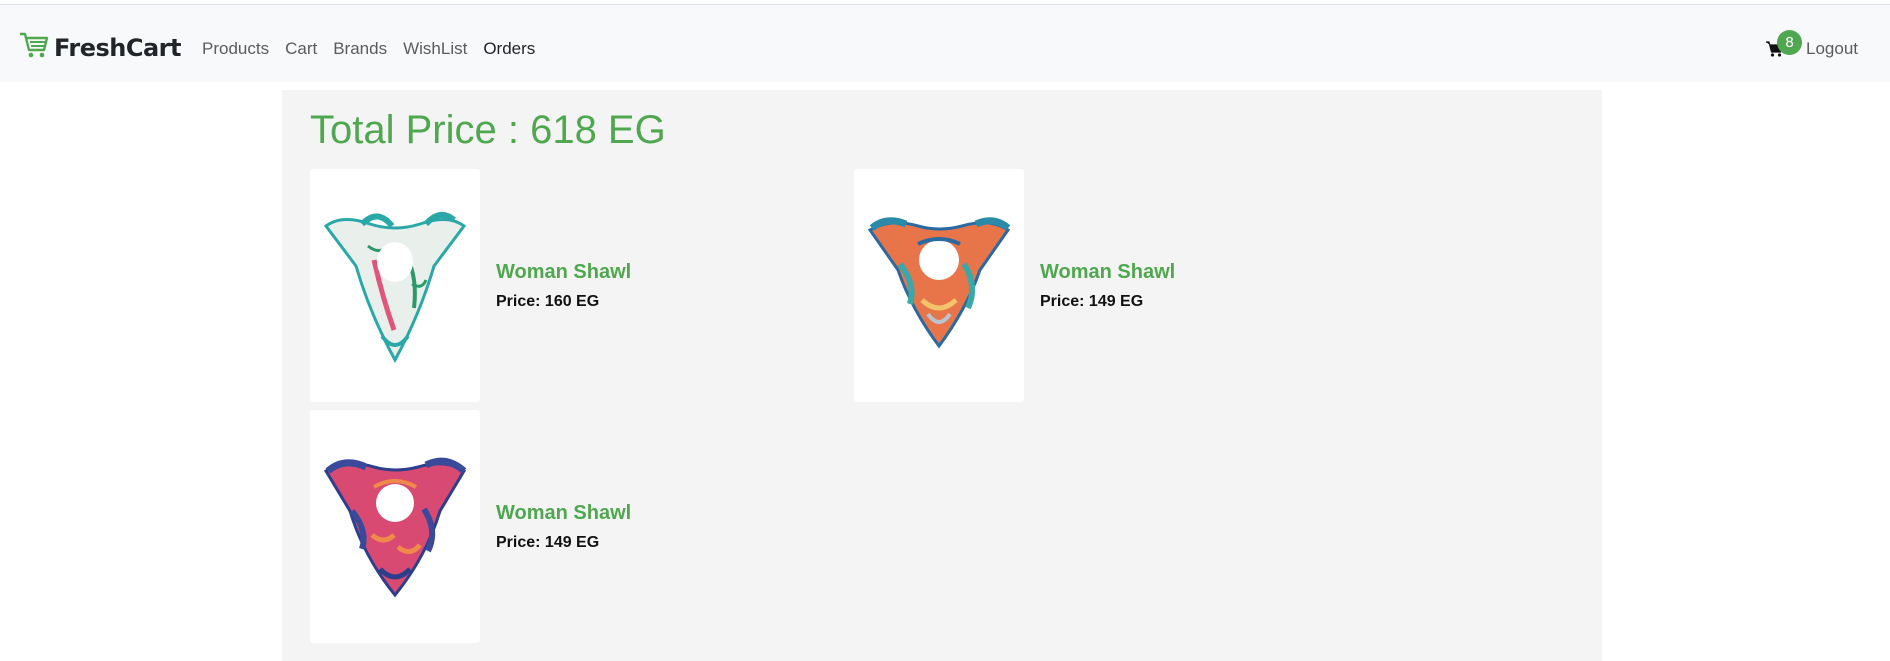  I want to click on brand-logo: FreshCart, so click(100, 47).